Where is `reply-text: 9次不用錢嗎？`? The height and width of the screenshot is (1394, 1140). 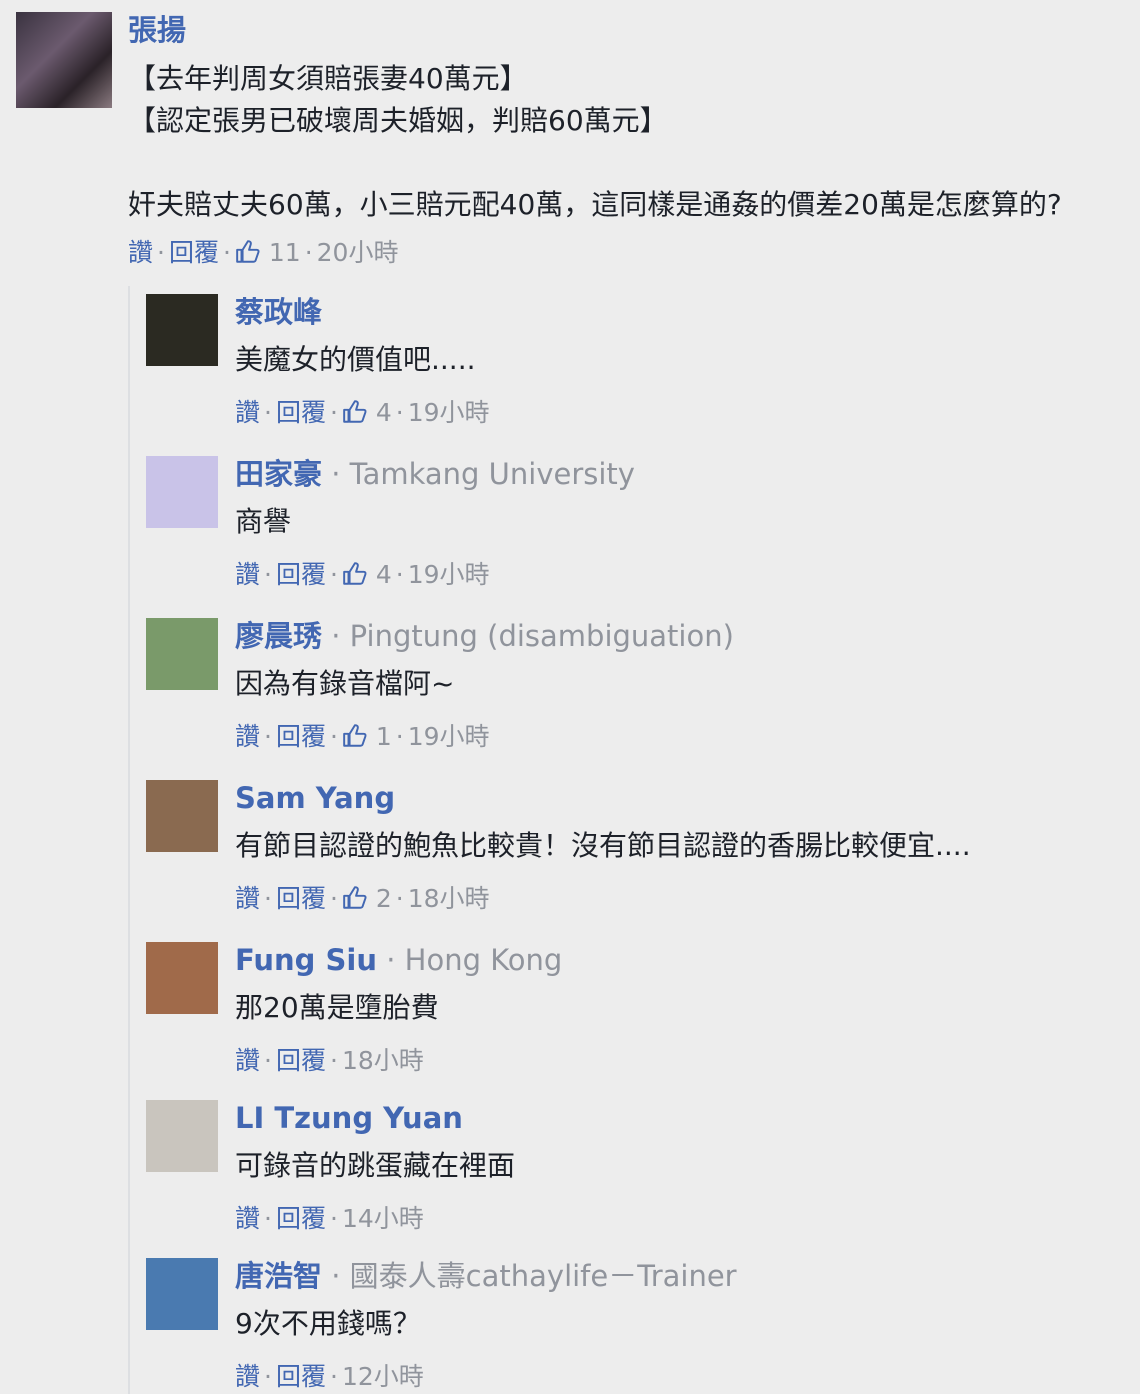 reply-text: 9次不用錢嗎？ is located at coordinates (328, 1323).